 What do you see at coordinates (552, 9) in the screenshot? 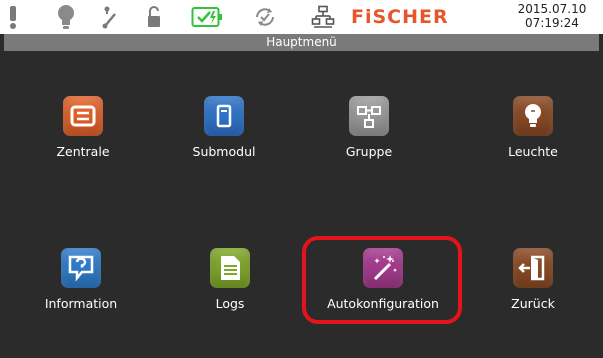
I see `date-text: 2015.07.10` at bounding box center [552, 9].